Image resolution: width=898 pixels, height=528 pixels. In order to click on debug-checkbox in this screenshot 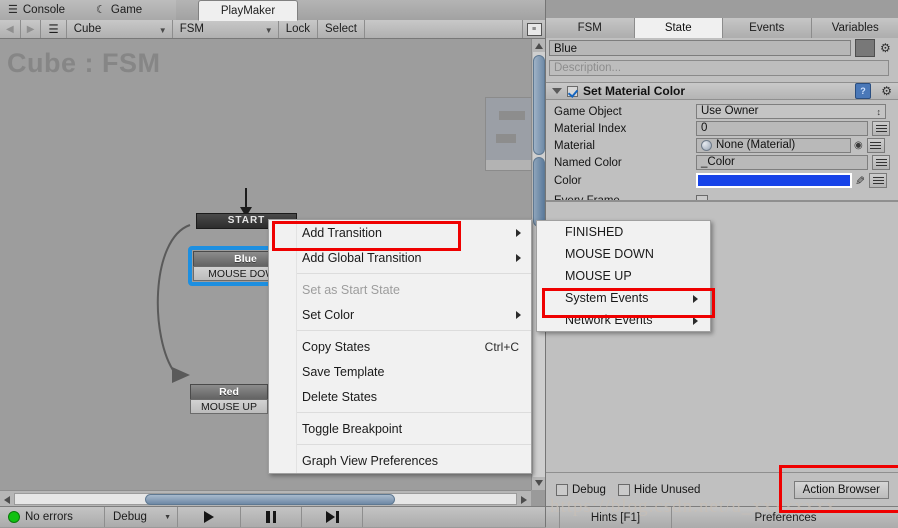, I will do `click(562, 490)`.